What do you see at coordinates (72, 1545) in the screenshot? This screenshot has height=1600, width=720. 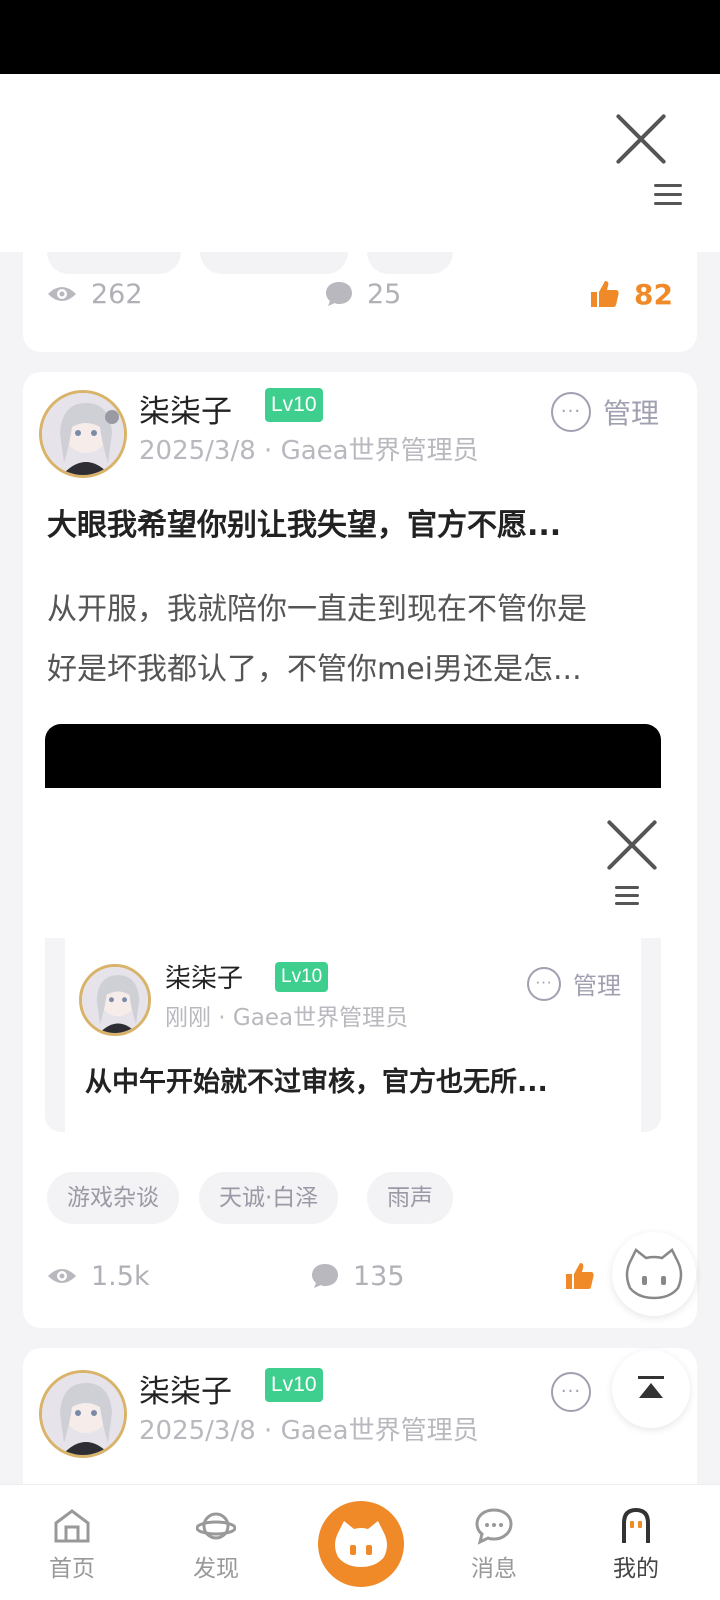 I see `nav-home: 首页` at bounding box center [72, 1545].